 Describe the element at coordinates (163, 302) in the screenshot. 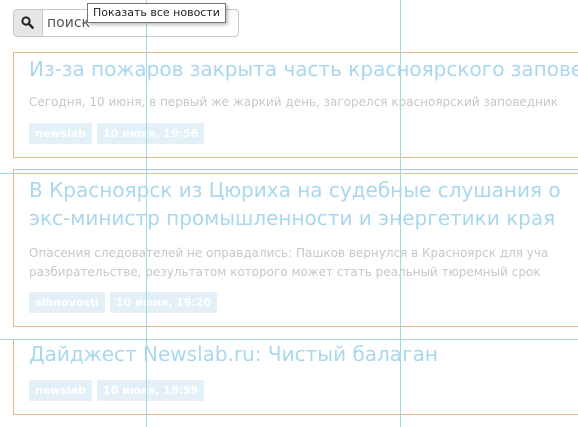

I see `date-badge: 10 июня, 19:20` at that location.